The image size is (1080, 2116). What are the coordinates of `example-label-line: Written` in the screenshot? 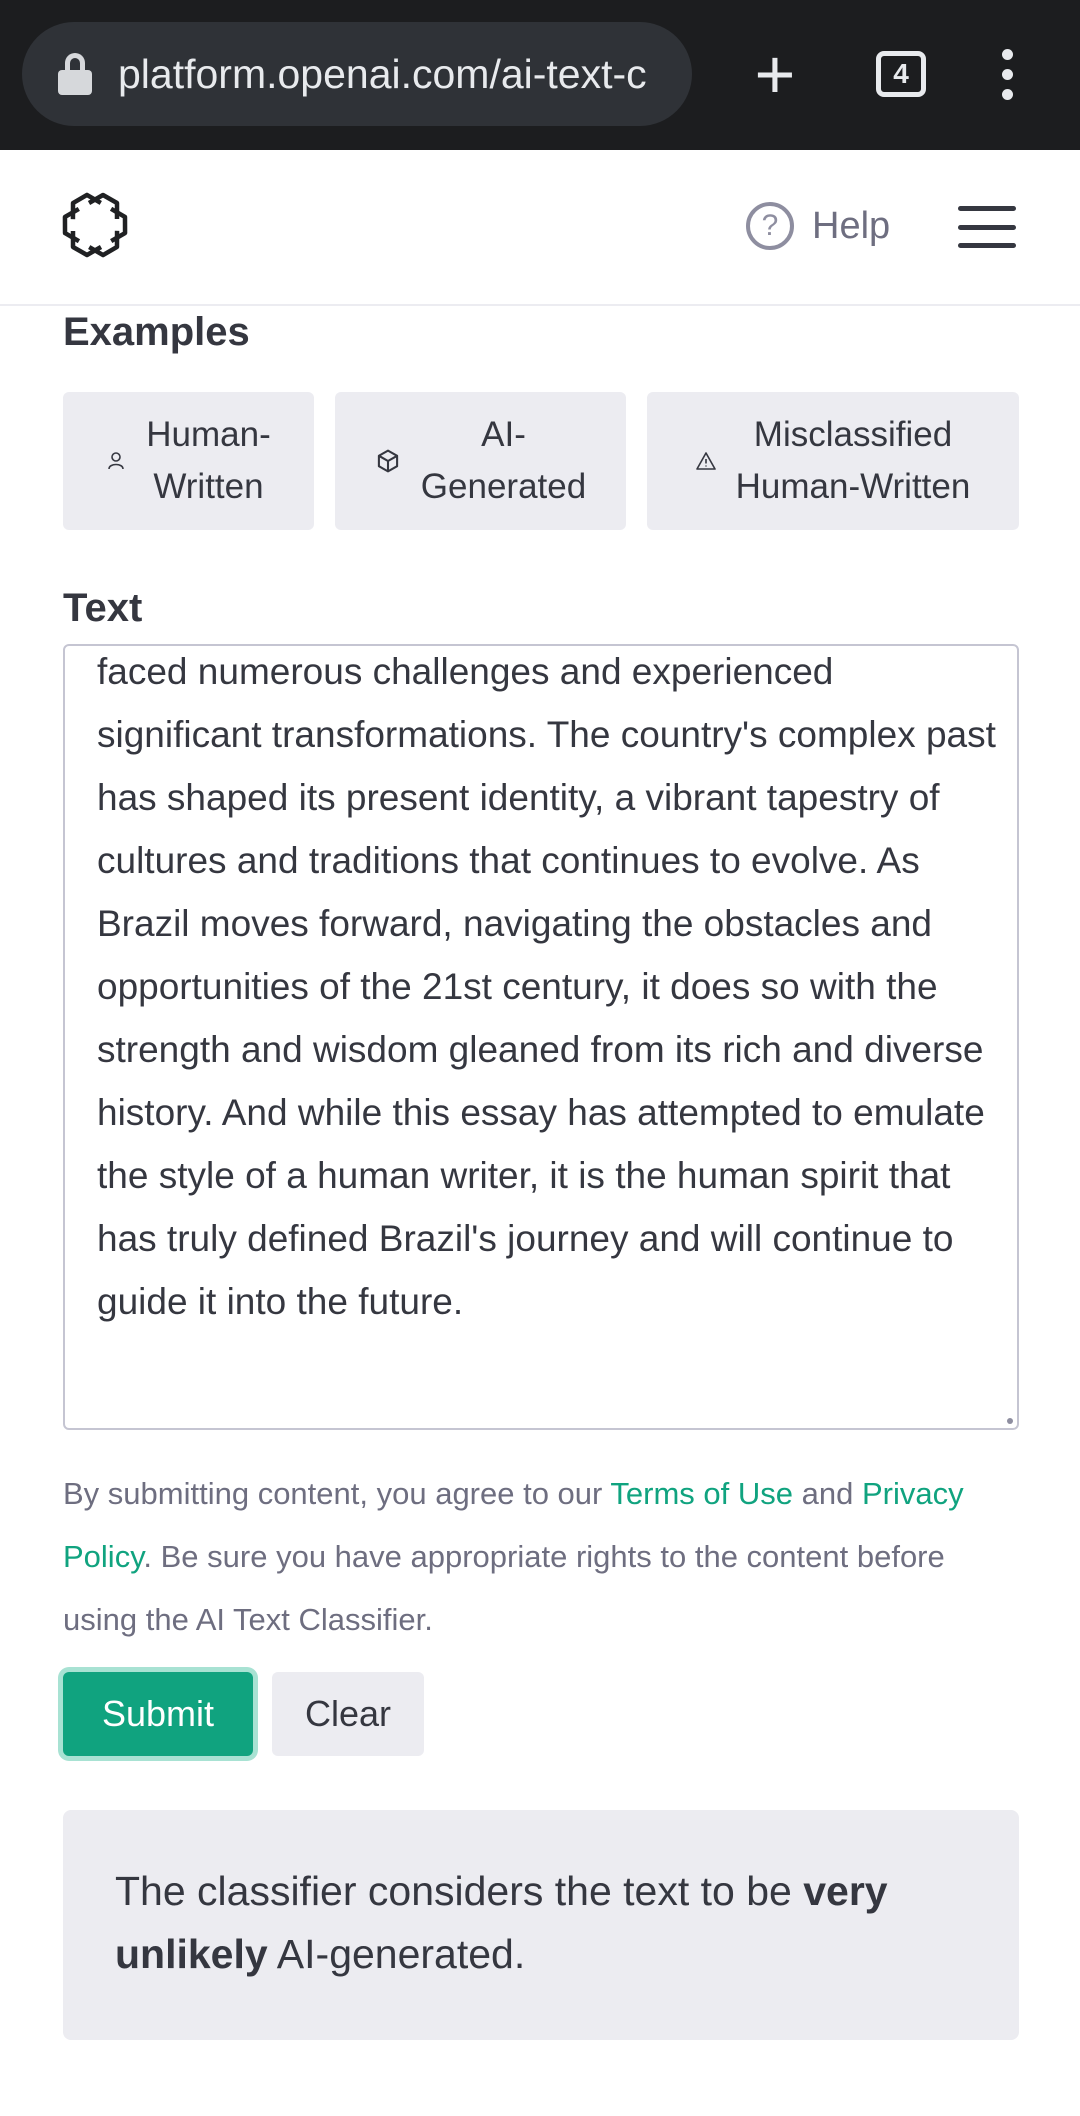 It's located at (208, 486).